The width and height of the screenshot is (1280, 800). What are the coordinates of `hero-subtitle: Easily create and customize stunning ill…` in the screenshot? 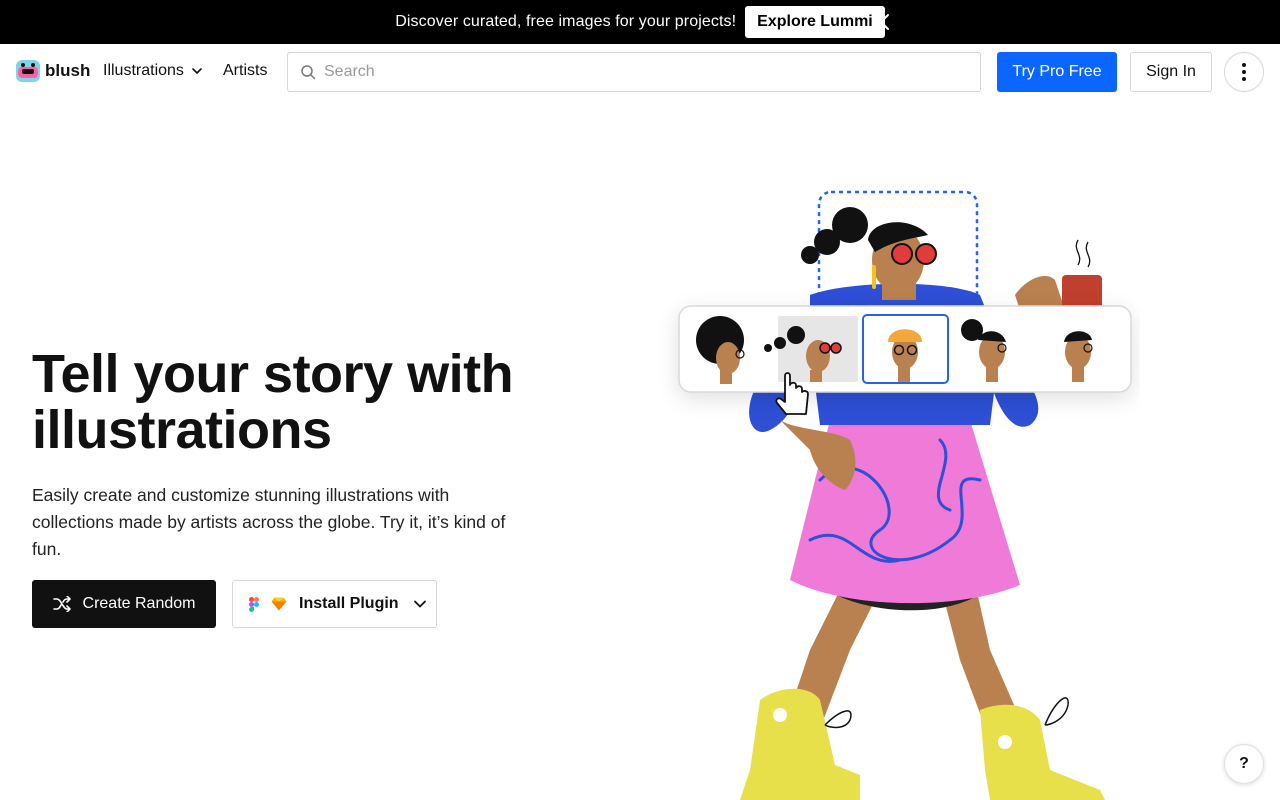 It's located at (269, 522).